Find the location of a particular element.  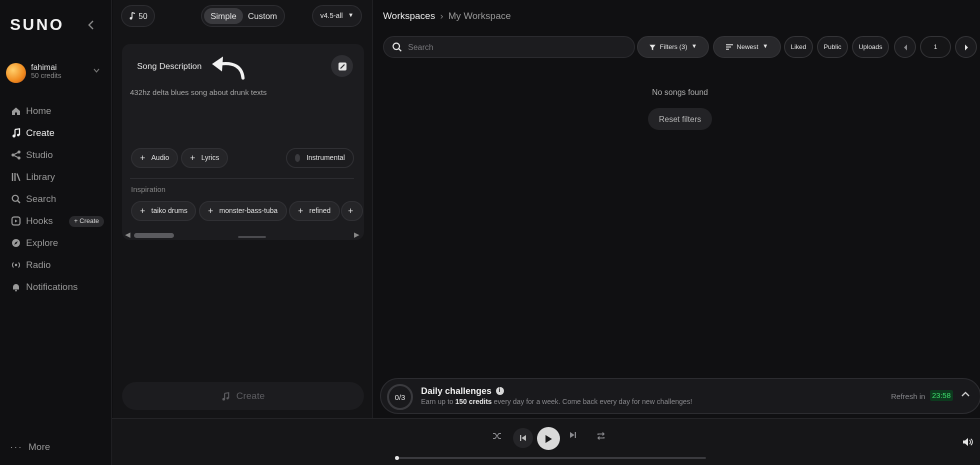

inspiration-tag: + is located at coordinates (352, 211).